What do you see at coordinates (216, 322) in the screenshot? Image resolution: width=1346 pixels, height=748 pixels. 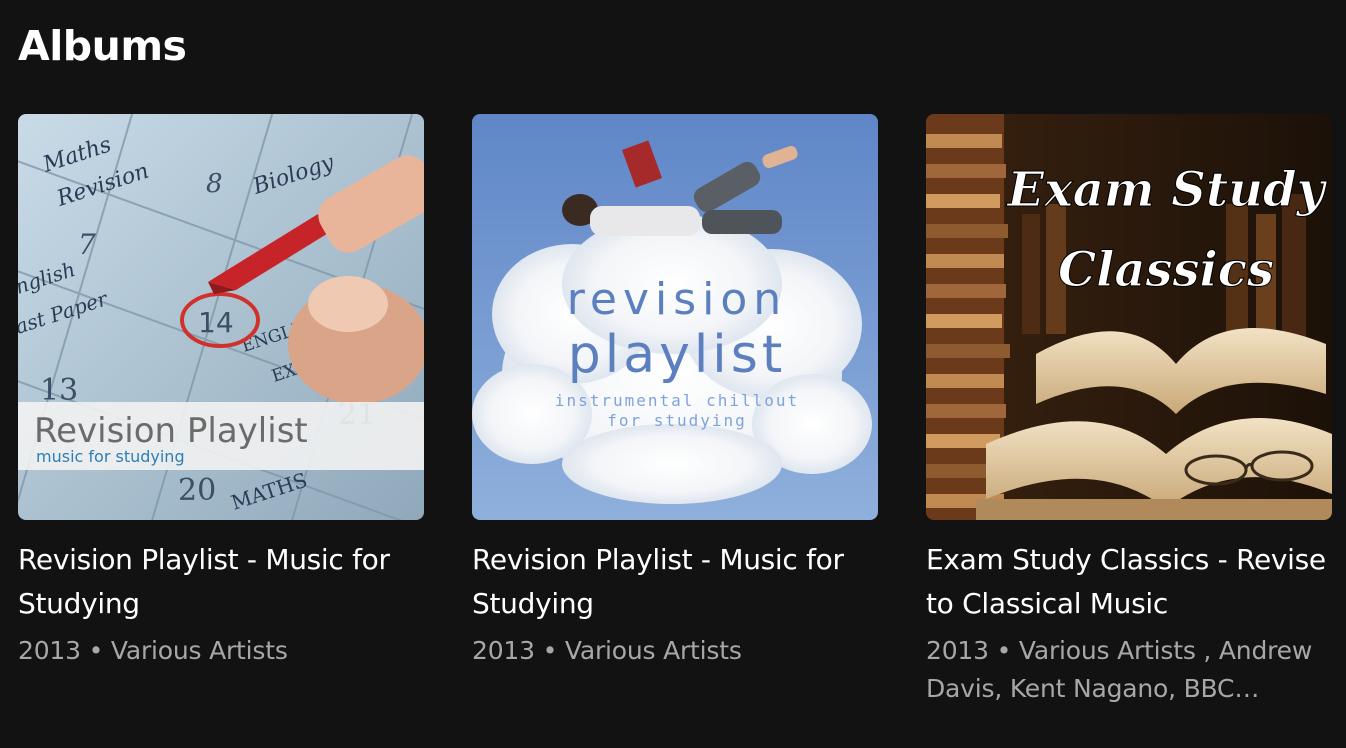 I see `svg-text: 14` at bounding box center [216, 322].